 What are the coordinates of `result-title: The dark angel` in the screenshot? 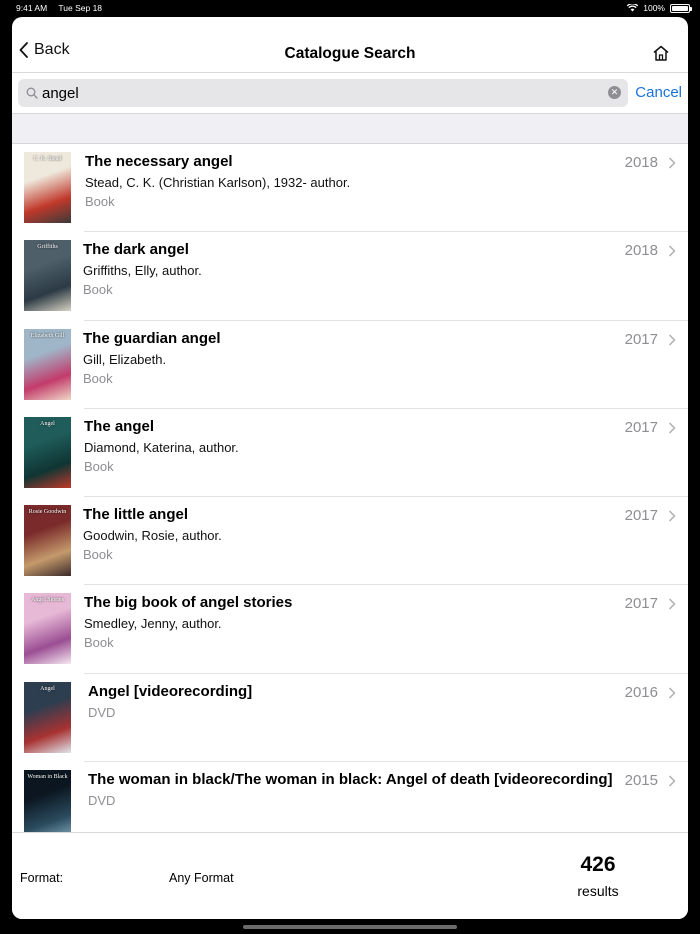 It's located at (136, 250).